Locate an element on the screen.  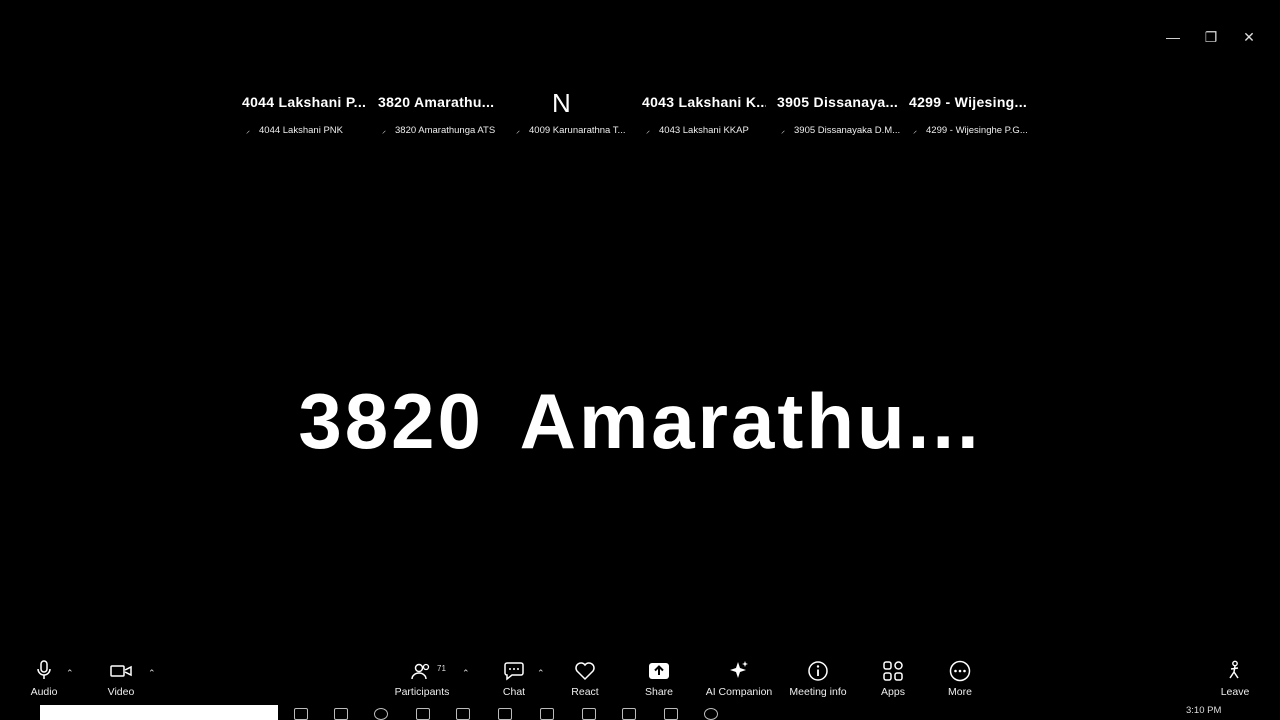
participant-name: 4043 Lakshani KKAP is located at coordinates (704, 130).